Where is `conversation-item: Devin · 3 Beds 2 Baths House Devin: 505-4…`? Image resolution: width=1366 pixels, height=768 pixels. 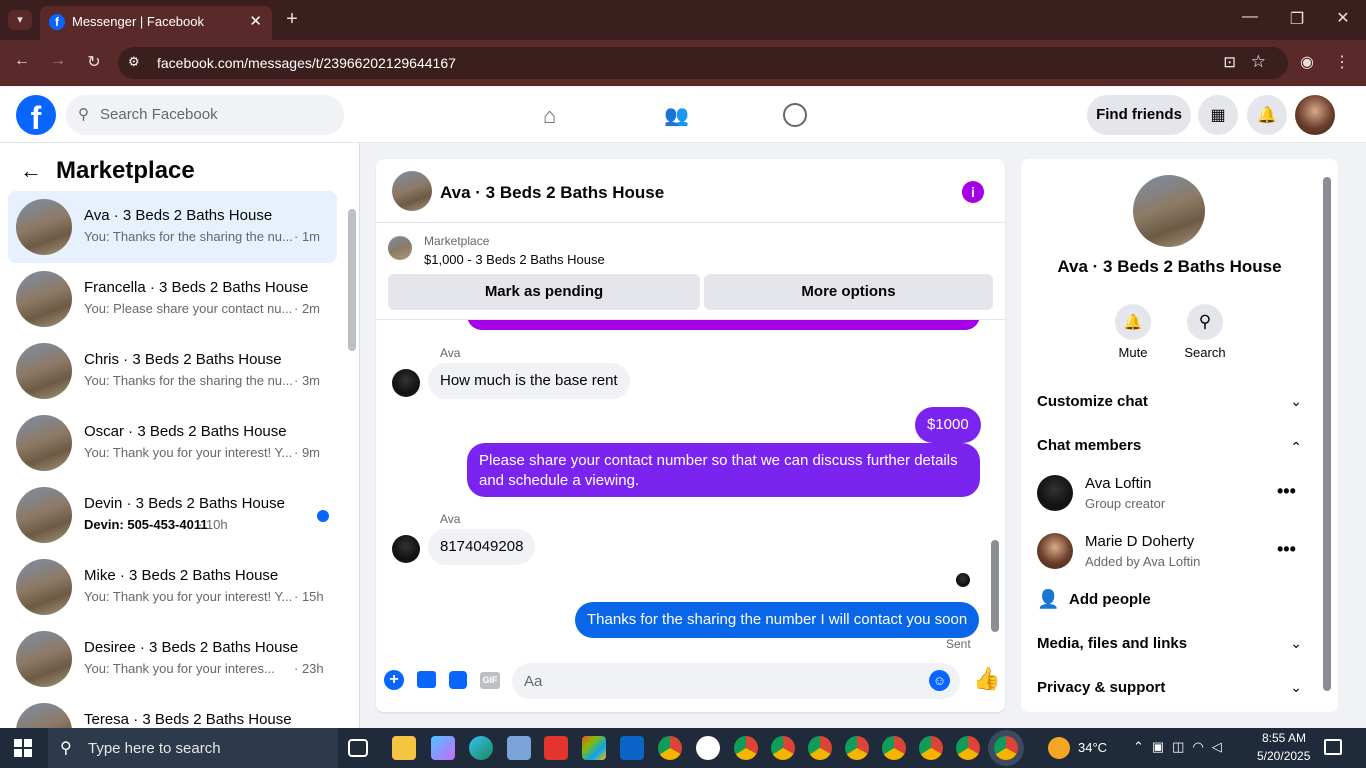 conversation-item: Devin · 3 Beds 2 Baths House Devin: 505-4… is located at coordinates (172, 515).